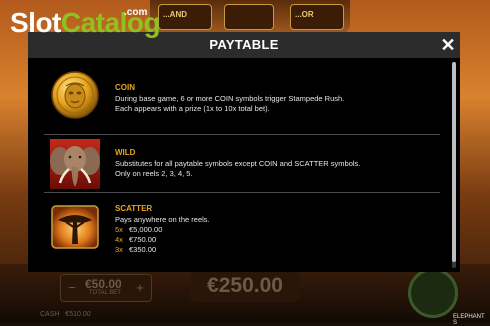 Image resolution: width=490 pixels, height=326 pixels. Describe the element at coordinates (175, 14) in the screenshot. I see `jackpot-panel-left-label: ...AND` at that location.